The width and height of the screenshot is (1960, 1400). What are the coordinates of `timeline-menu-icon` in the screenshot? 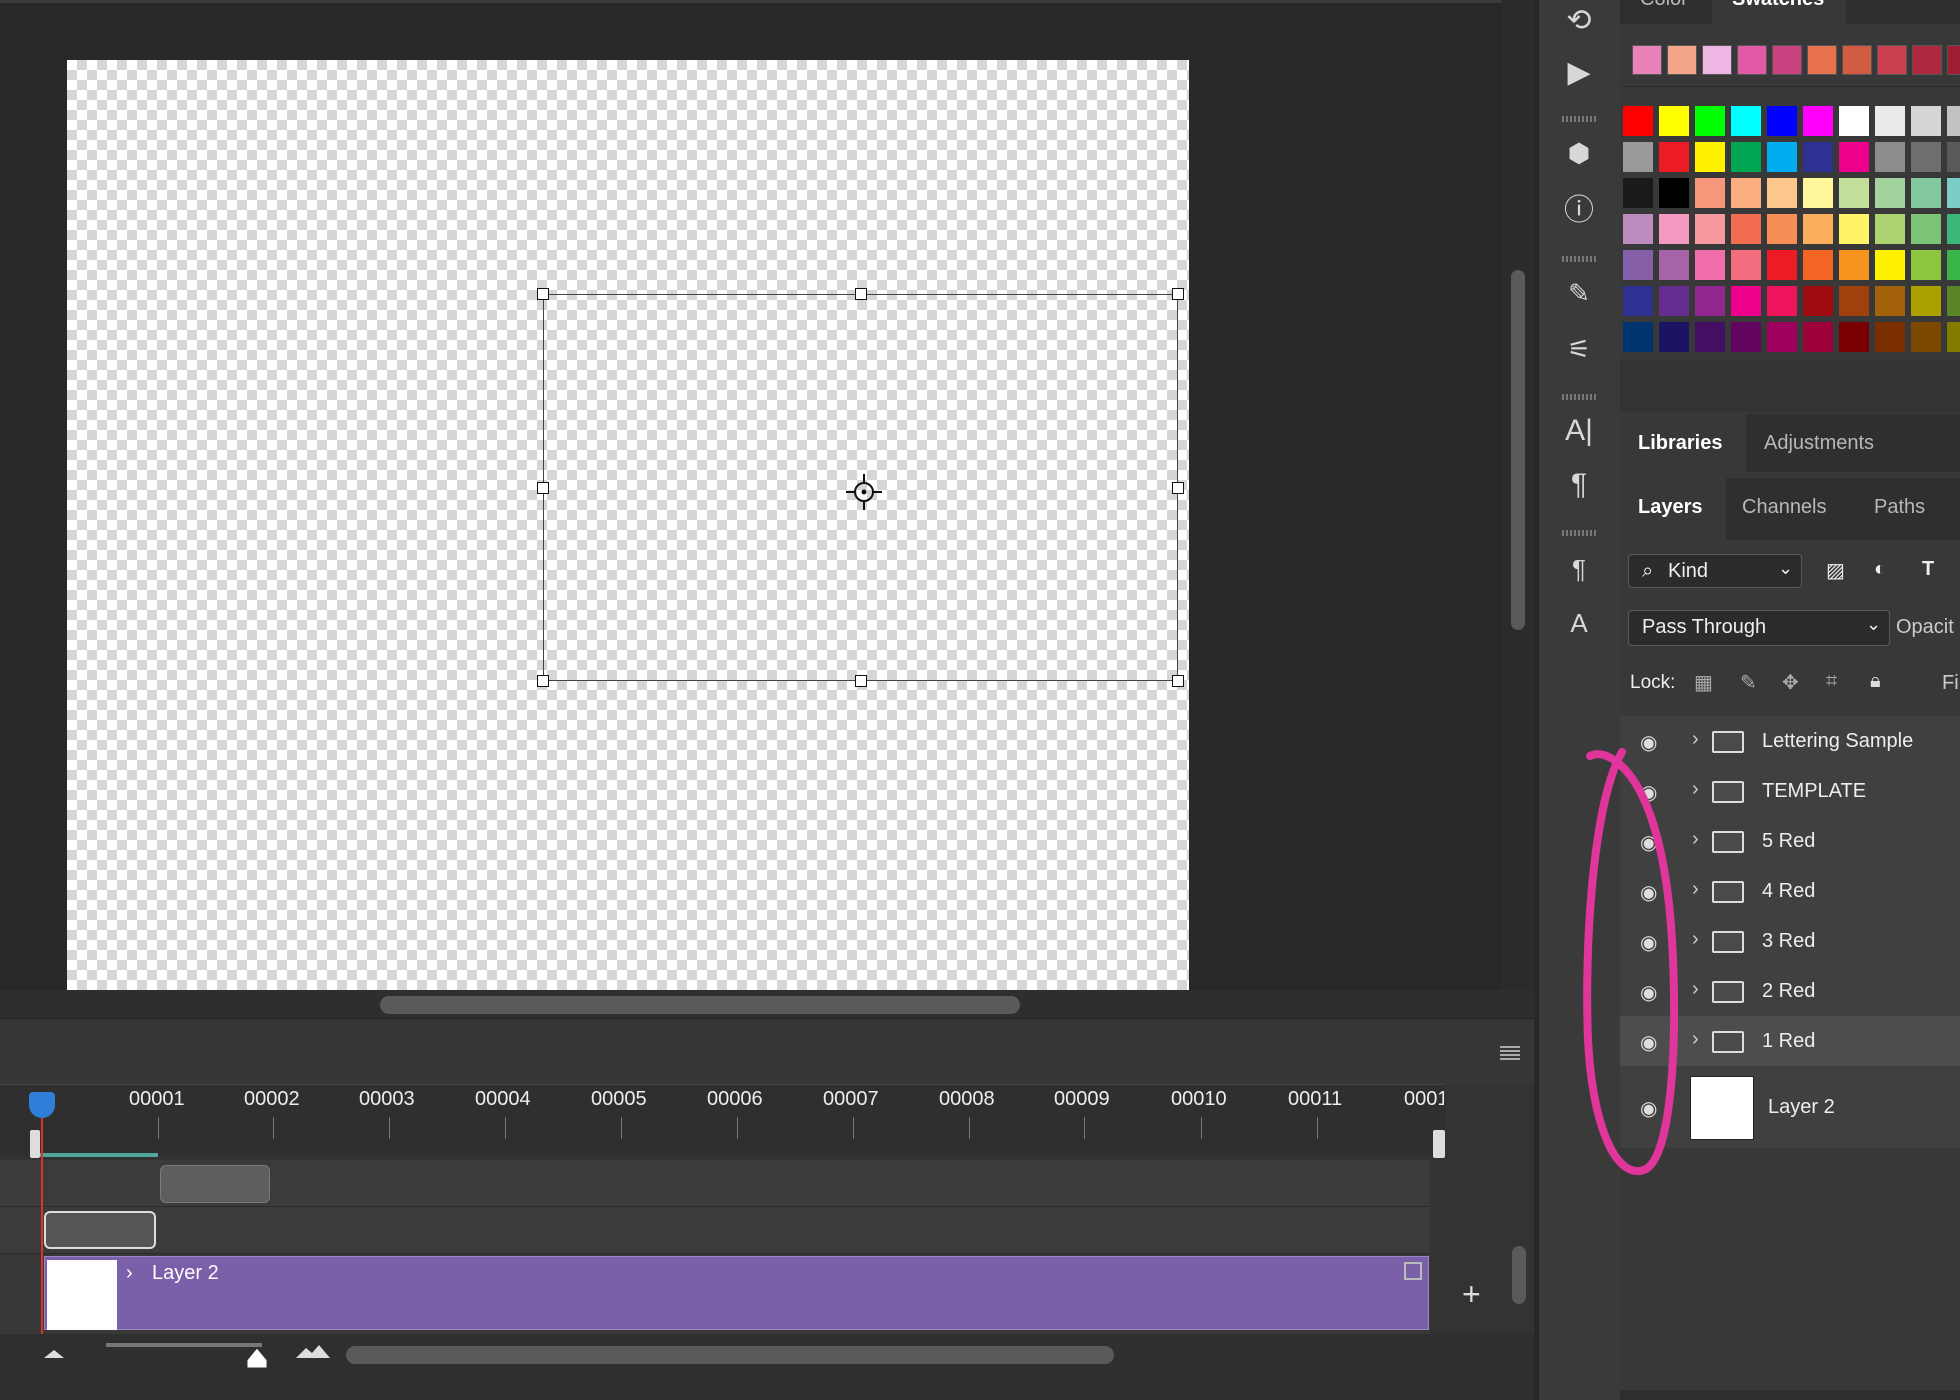 It's located at (1510, 1053).